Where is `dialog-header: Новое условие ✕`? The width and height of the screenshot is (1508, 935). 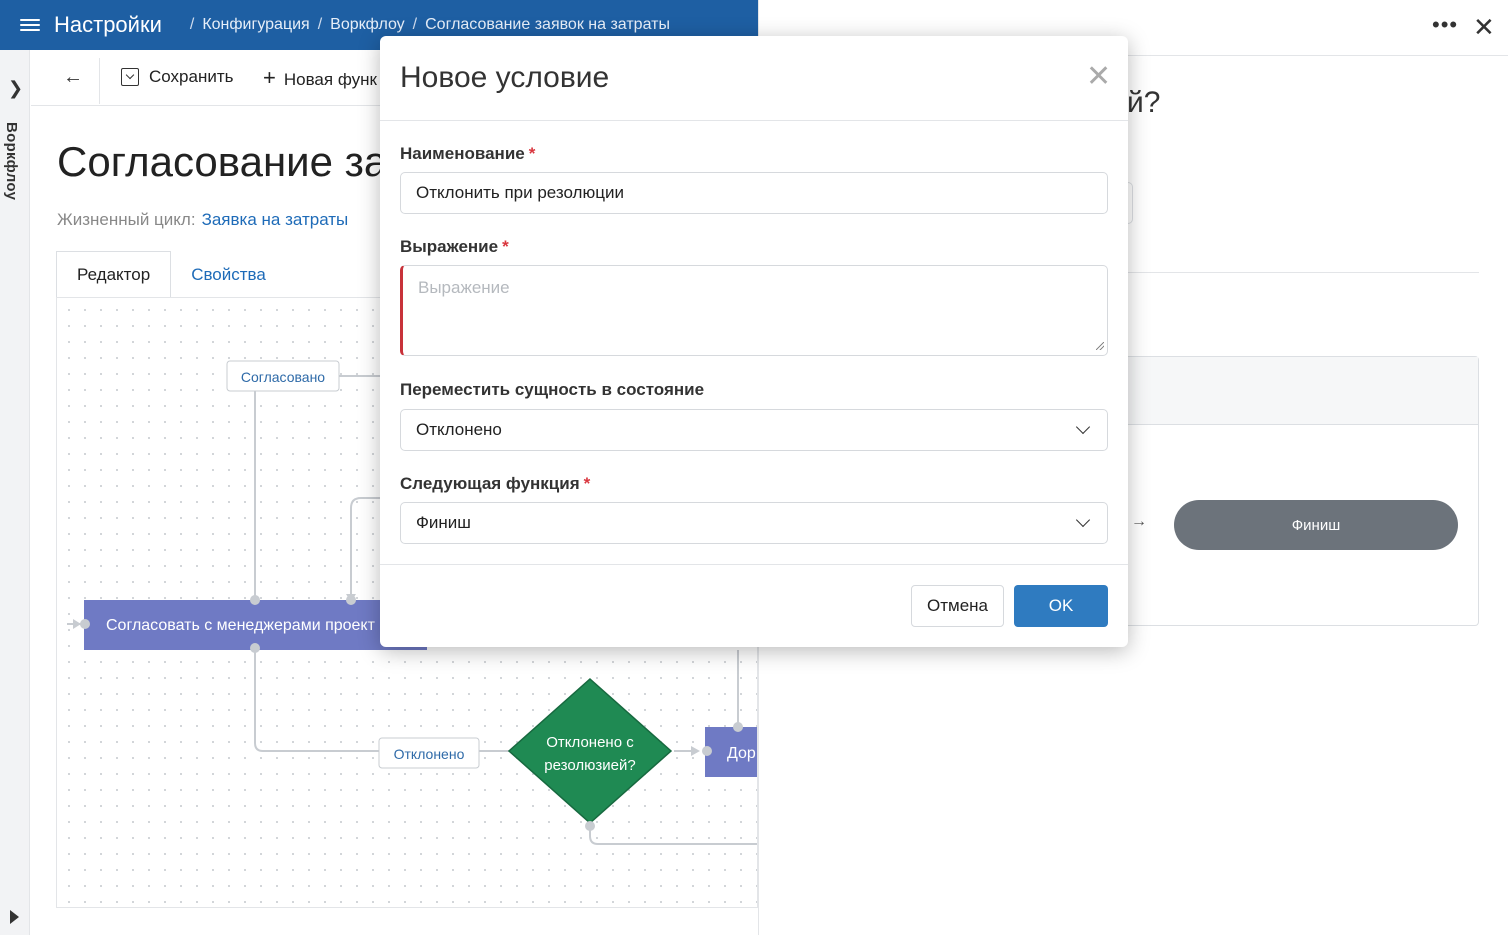 dialog-header: Новое условие ✕ is located at coordinates (754, 78).